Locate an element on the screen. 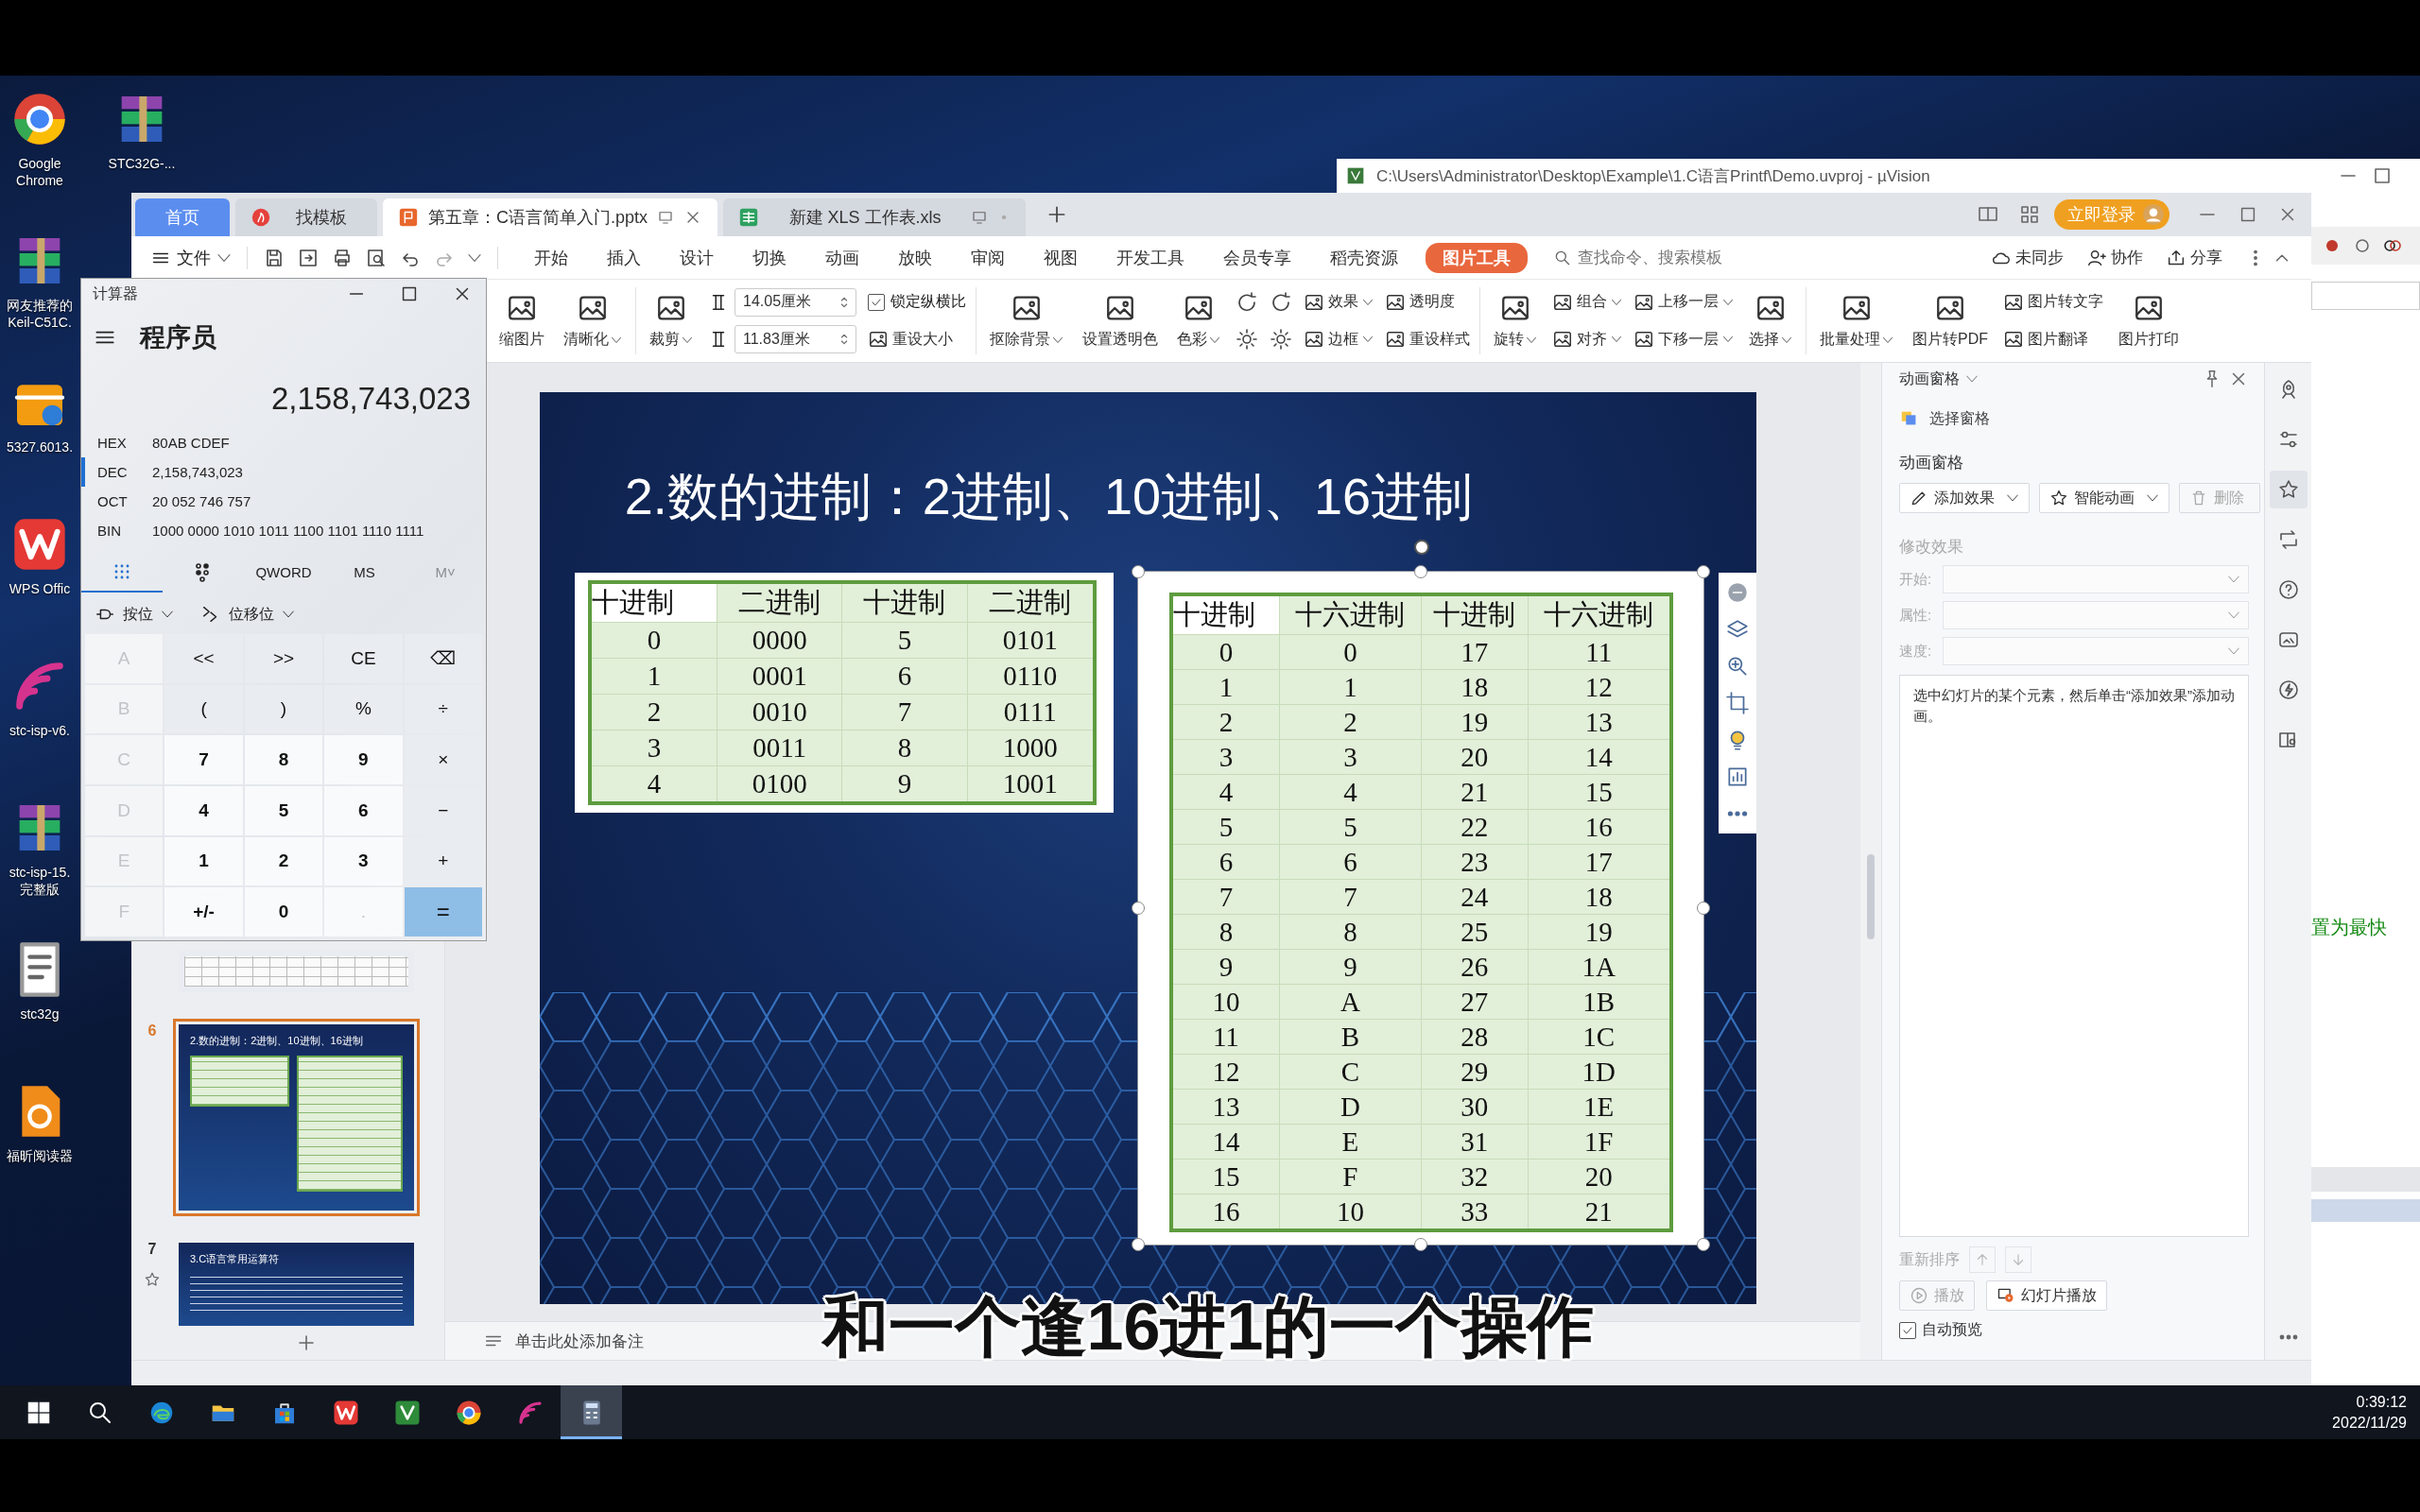 This screenshot has width=2420, height=1512. base-label: BIN is located at coordinates (124, 531).